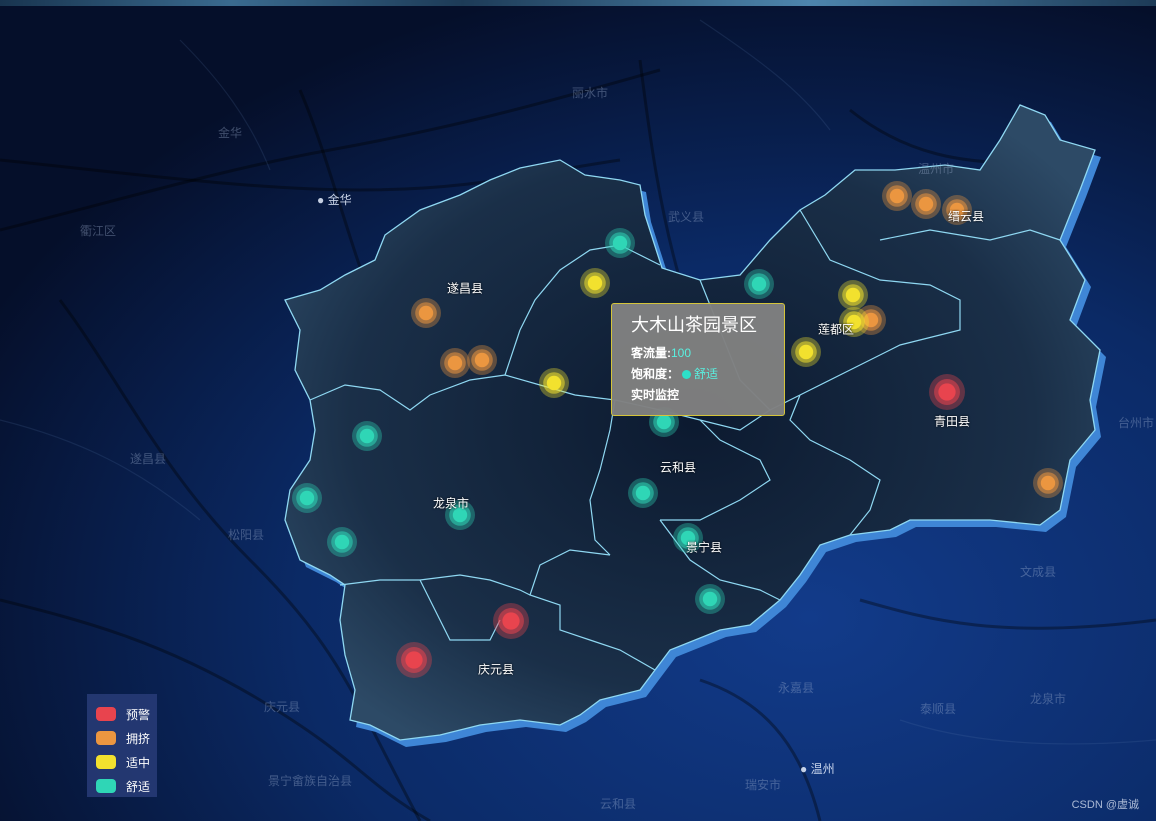 The height and width of the screenshot is (821, 1156). Describe the element at coordinates (704, 547) in the screenshot. I see `county-label: 景宁县` at that location.